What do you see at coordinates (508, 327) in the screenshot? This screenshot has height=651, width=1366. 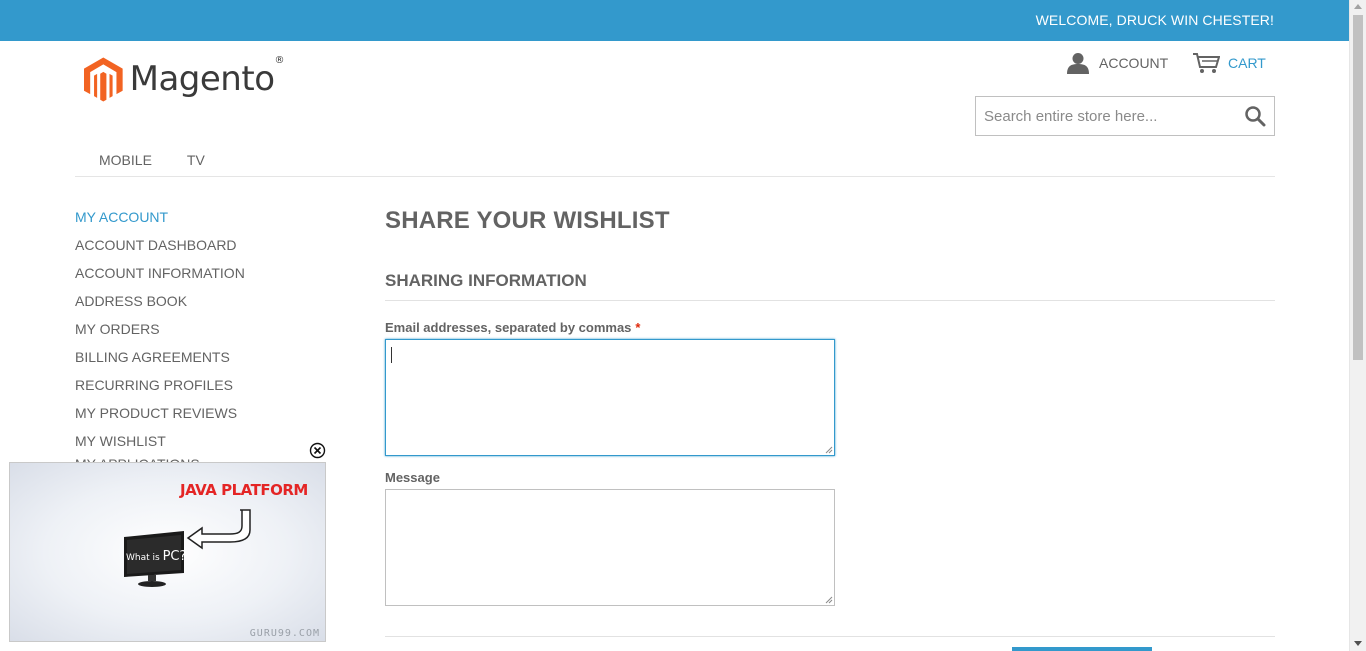 I see `emails-label-text: Email addresses, separated by commas` at bounding box center [508, 327].